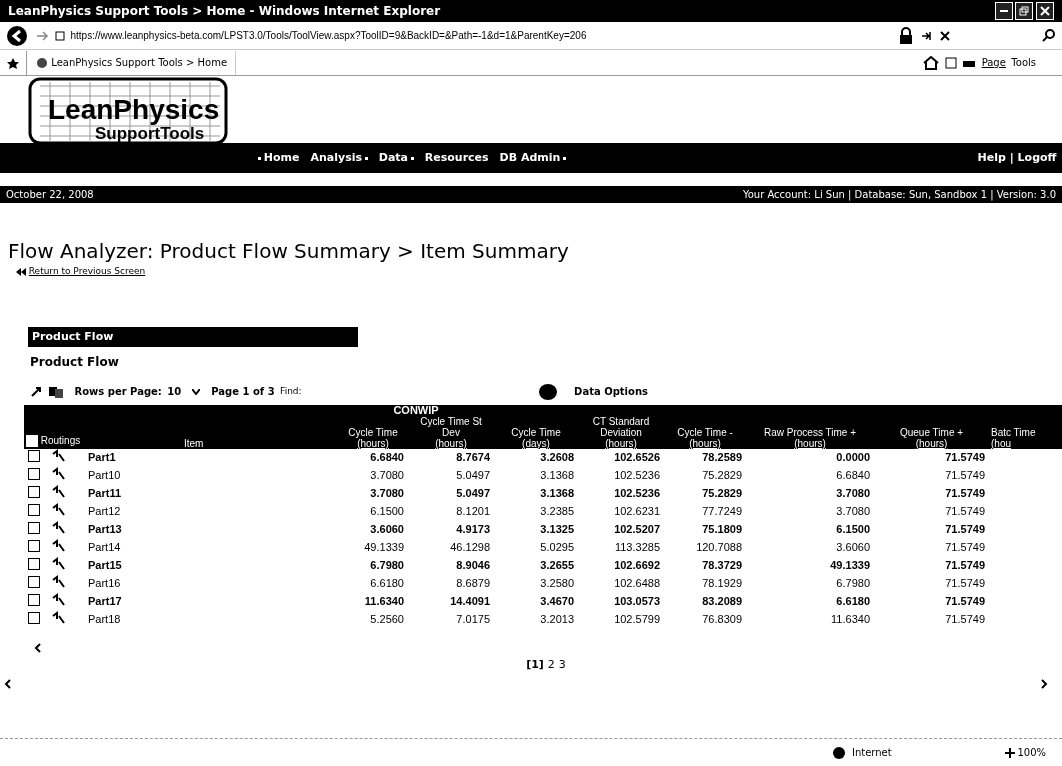 The width and height of the screenshot is (1062, 766). I want to click on return-link: Return to Previous Screen, so click(87, 272).